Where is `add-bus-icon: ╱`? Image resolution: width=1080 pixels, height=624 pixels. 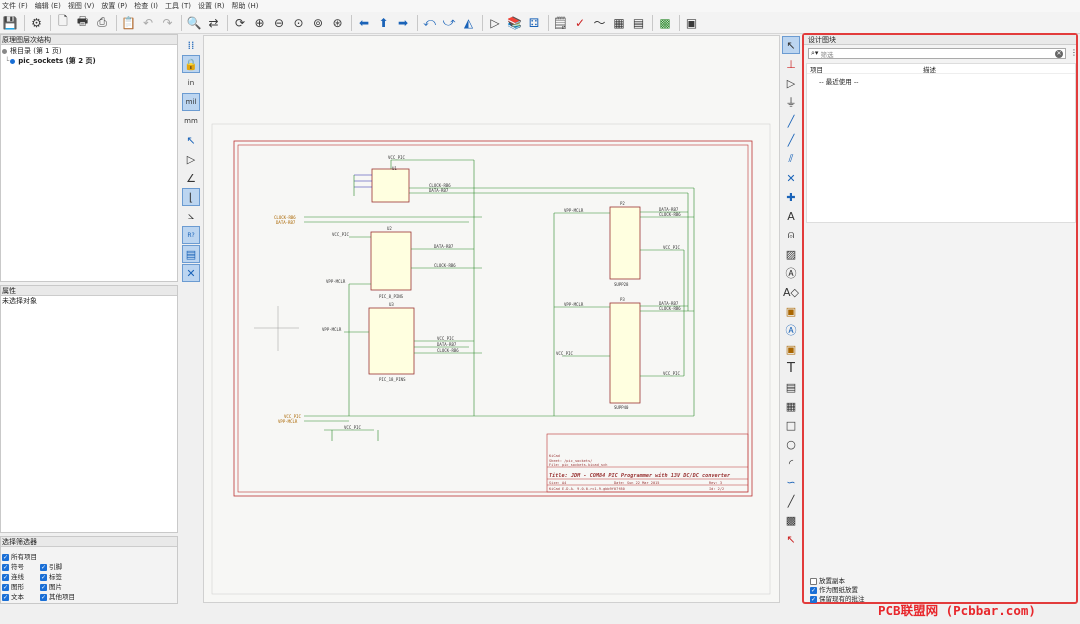
add-bus-icon: ╱ is located at coordinates (791, 140).